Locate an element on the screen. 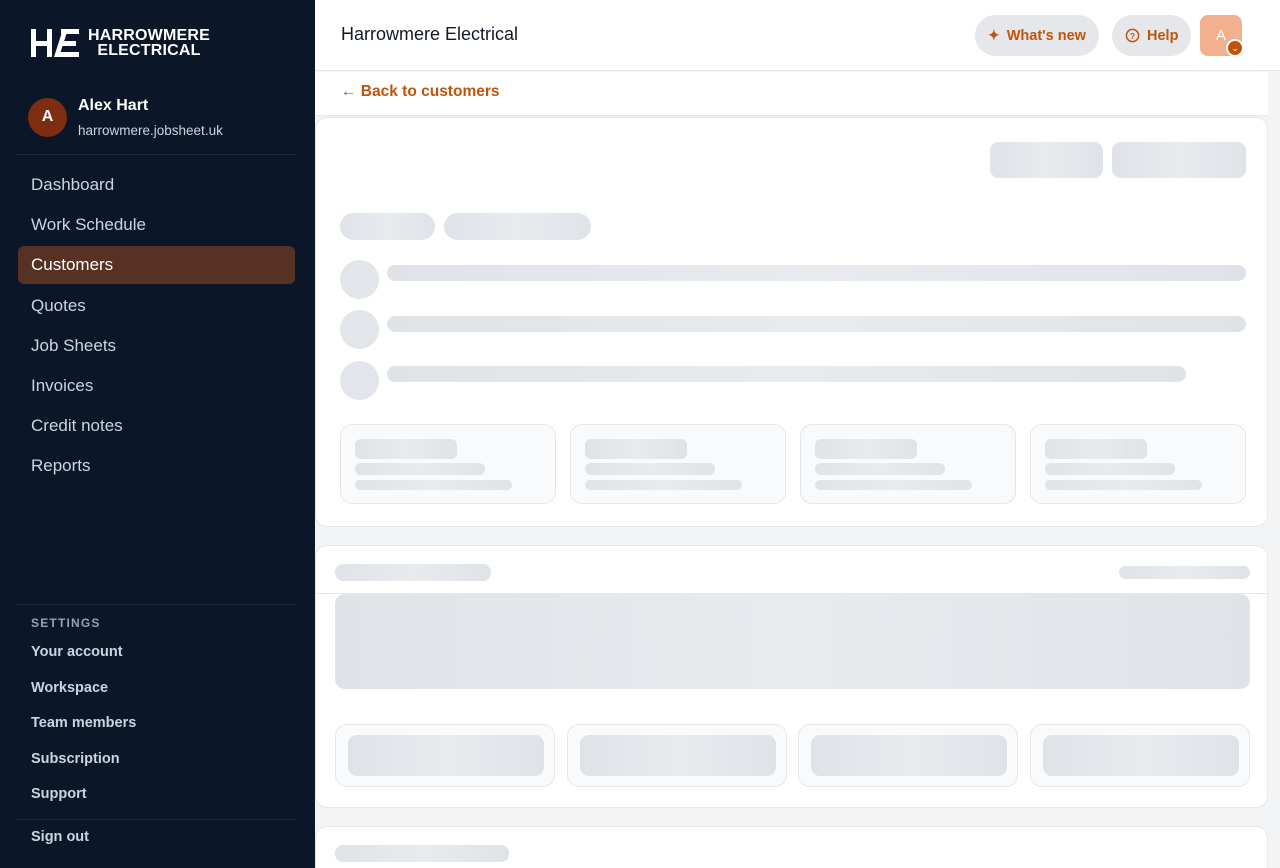  settings-item-subscription: Subscription is located at coordinates (83, 768).